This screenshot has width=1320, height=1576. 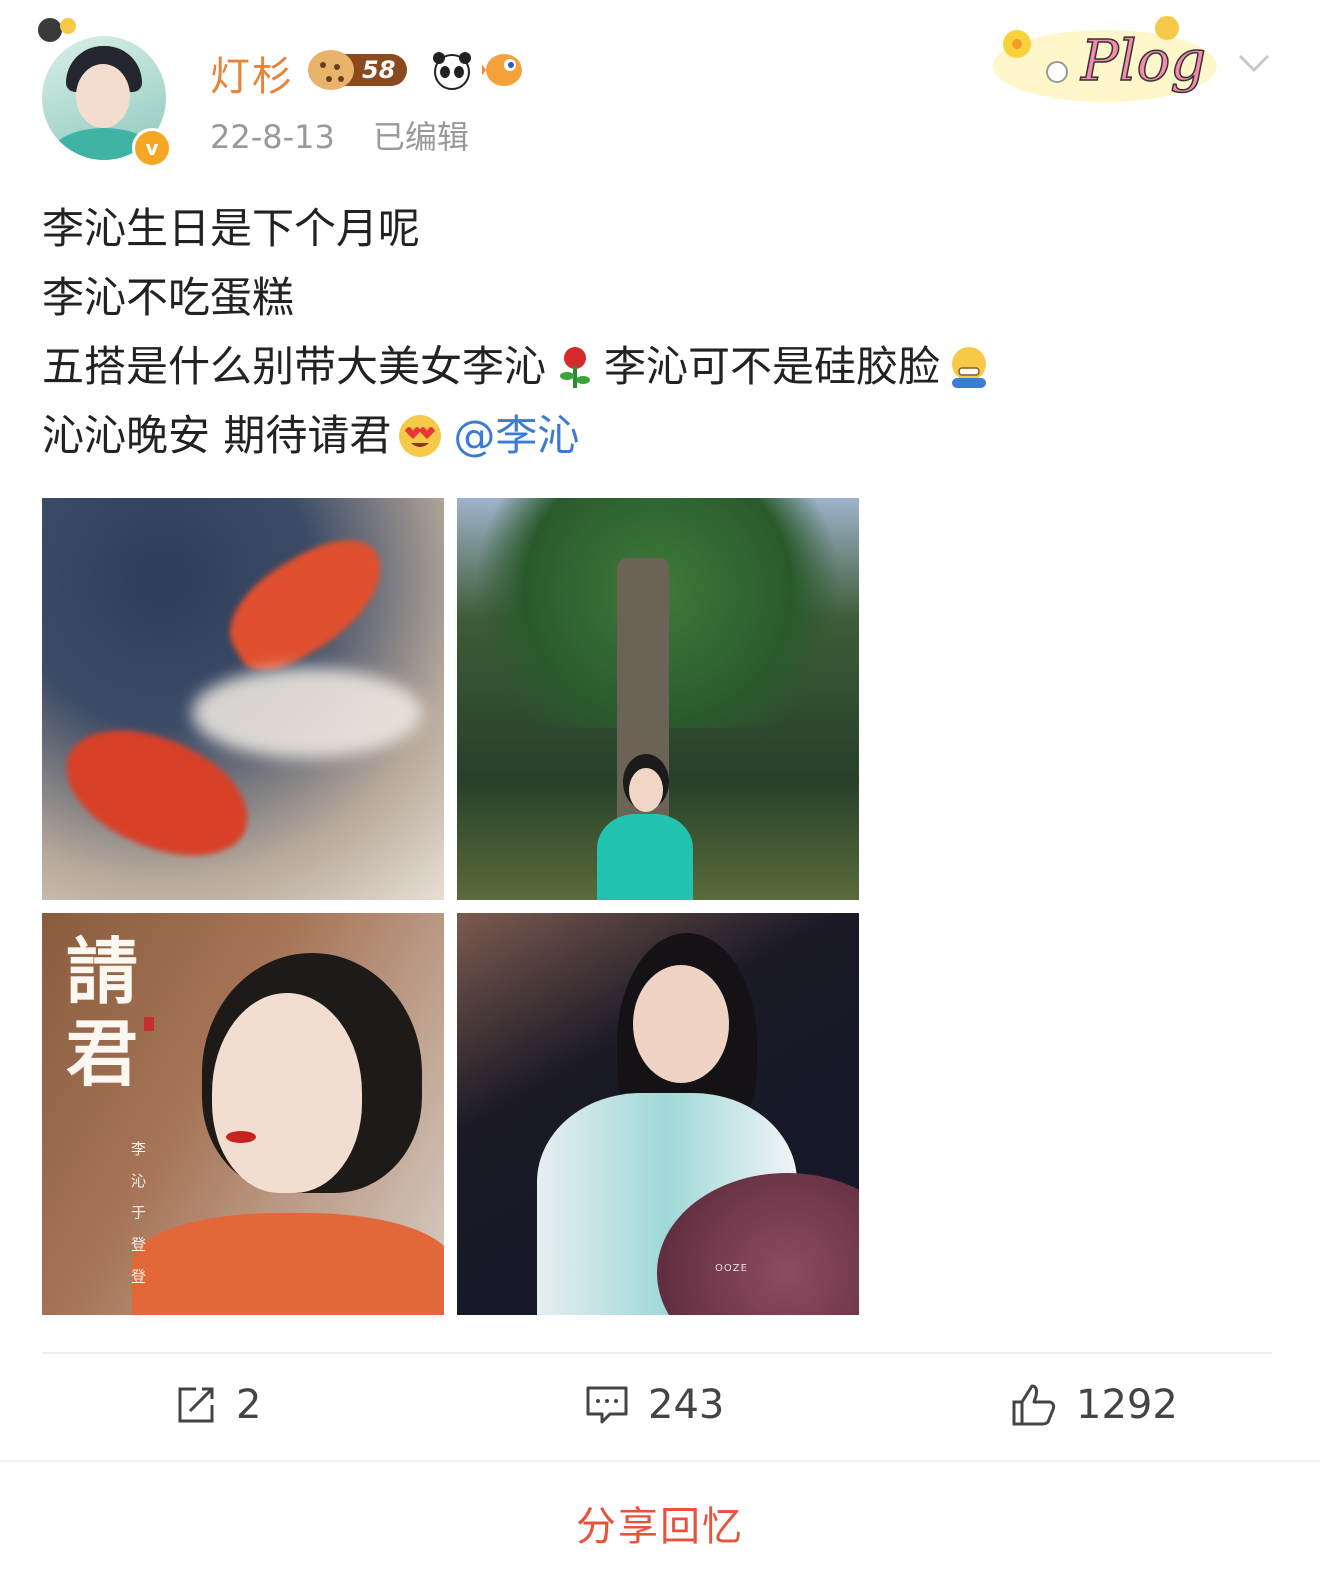 What do you see at coordinates (575, 367) in the screenshot?
I see `rose-emoji` at bounding box center [575, 367].